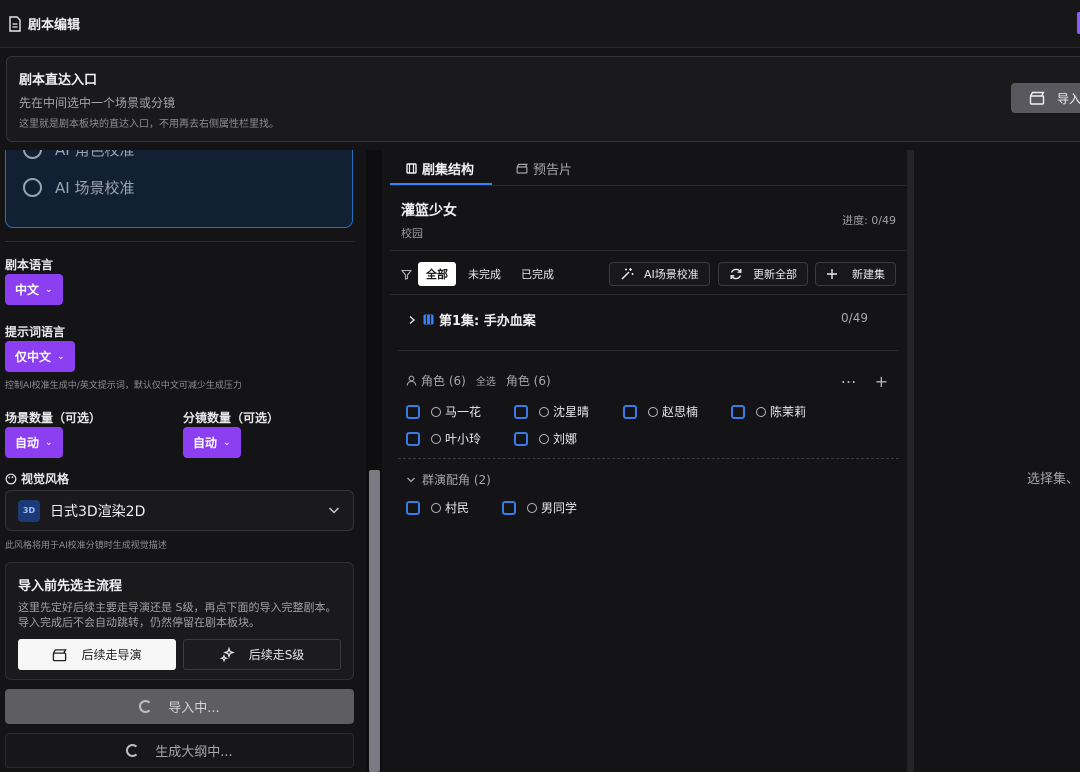 The width and height of the screenshot is (1080, 772). What do you see at coordinates (486, 380) in the screenshot?
I see `select-all-characters: 全选` at bounding box center [486, 380].